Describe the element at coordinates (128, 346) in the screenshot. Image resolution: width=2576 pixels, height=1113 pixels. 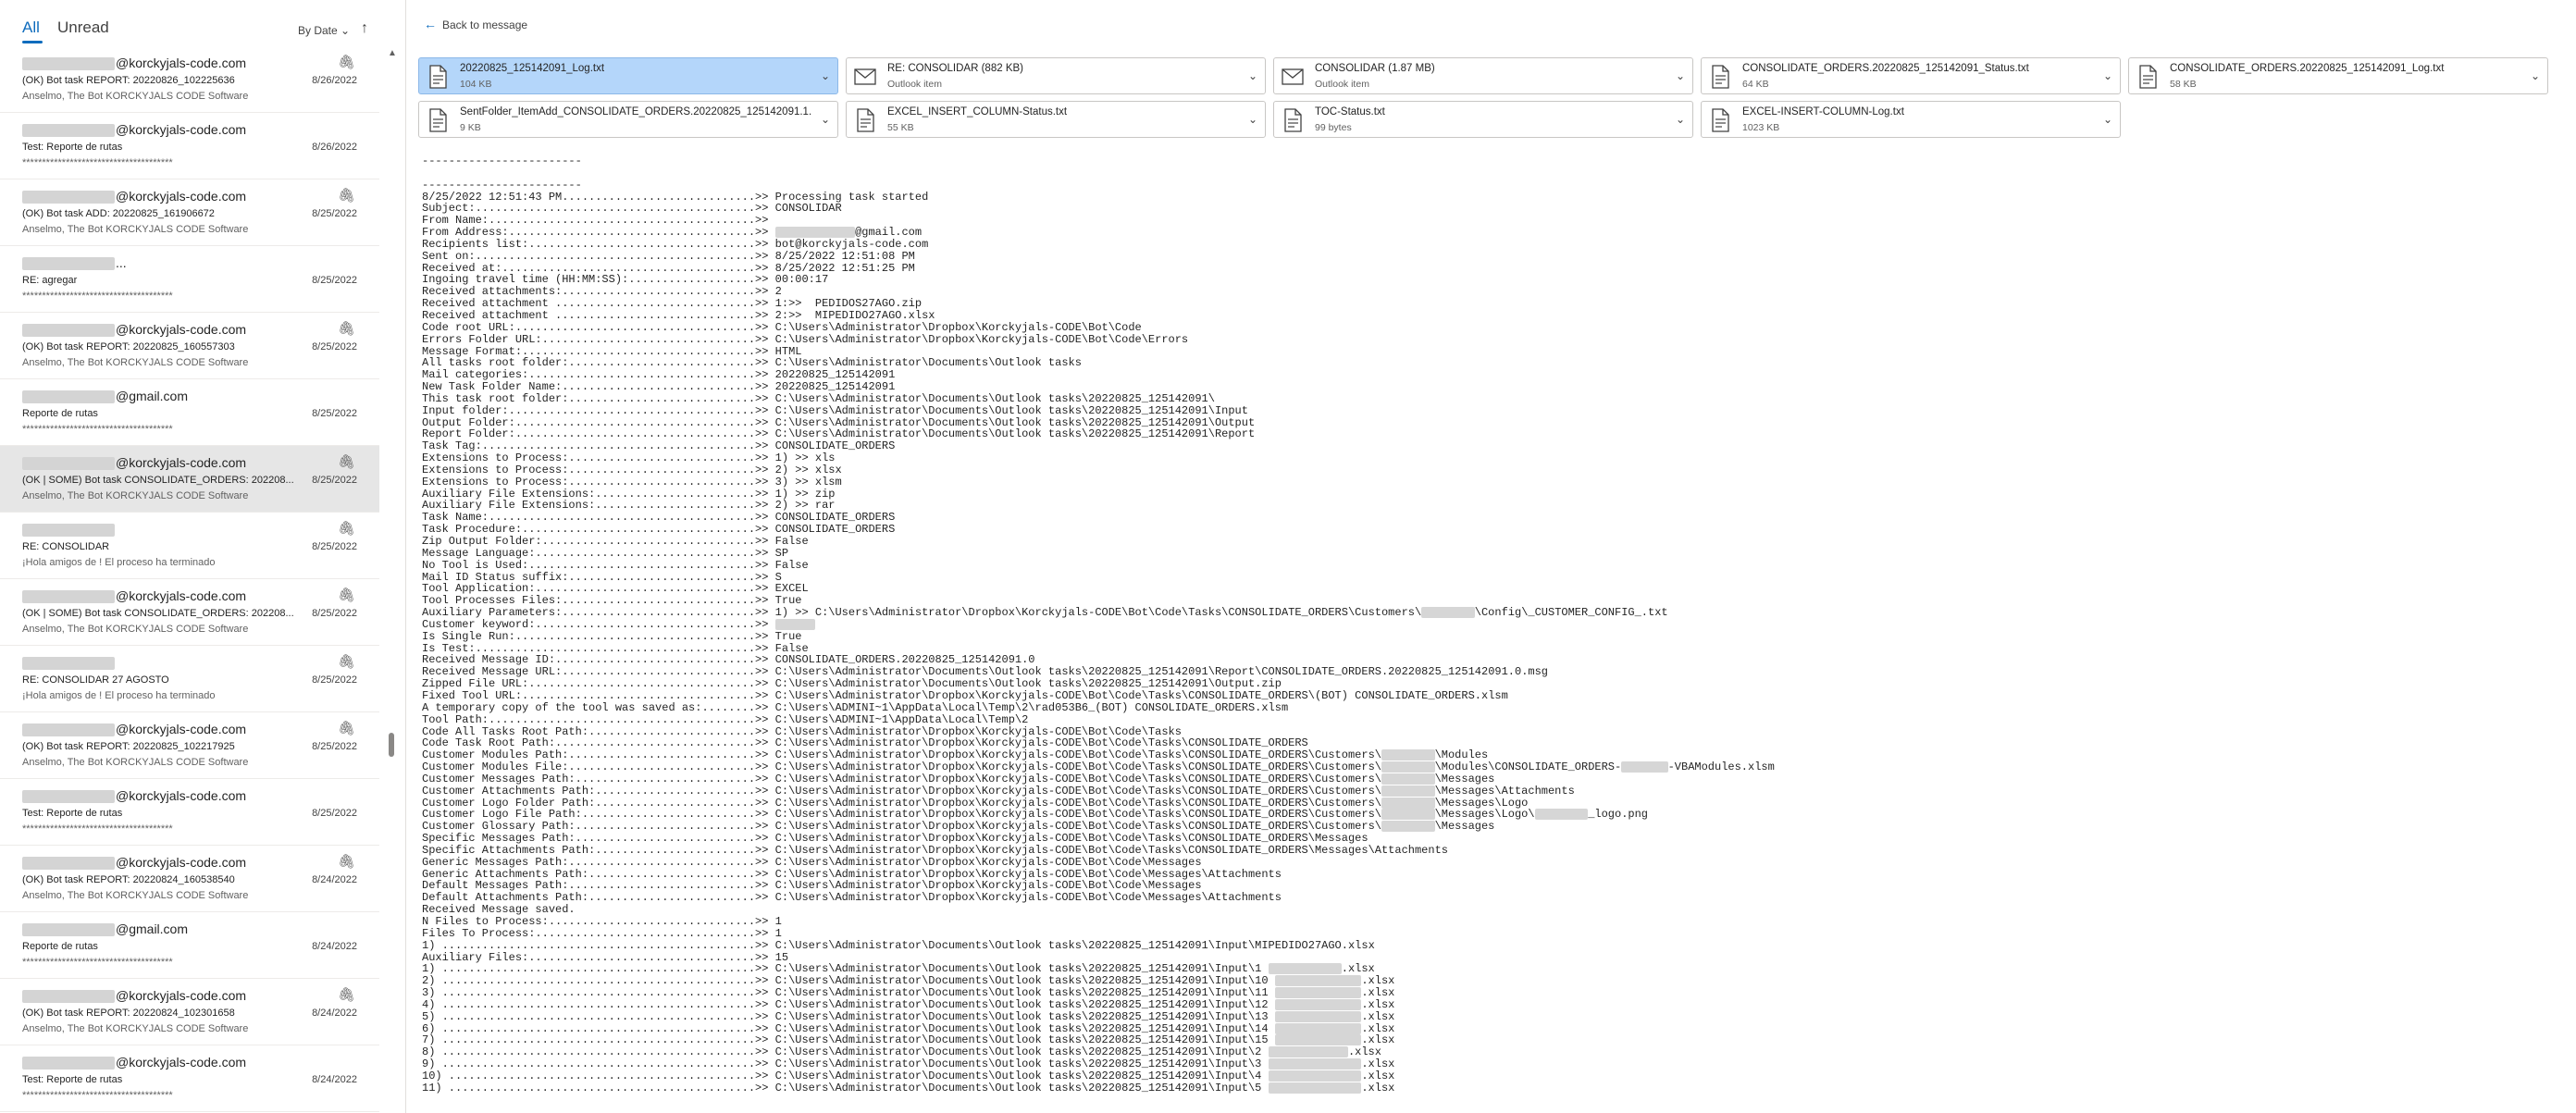
I see `message-subject: (OK) Bot task REPORT: 20220825_160557303` at that location.